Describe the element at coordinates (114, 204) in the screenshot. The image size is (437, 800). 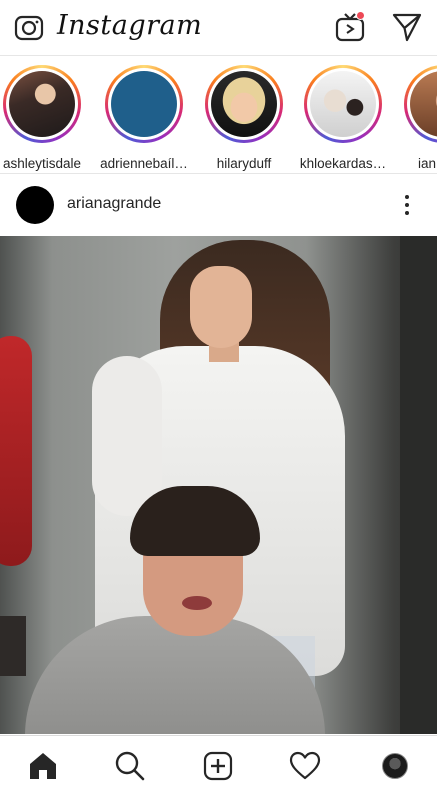
I see `post-author-username: arianagrande` at that location.